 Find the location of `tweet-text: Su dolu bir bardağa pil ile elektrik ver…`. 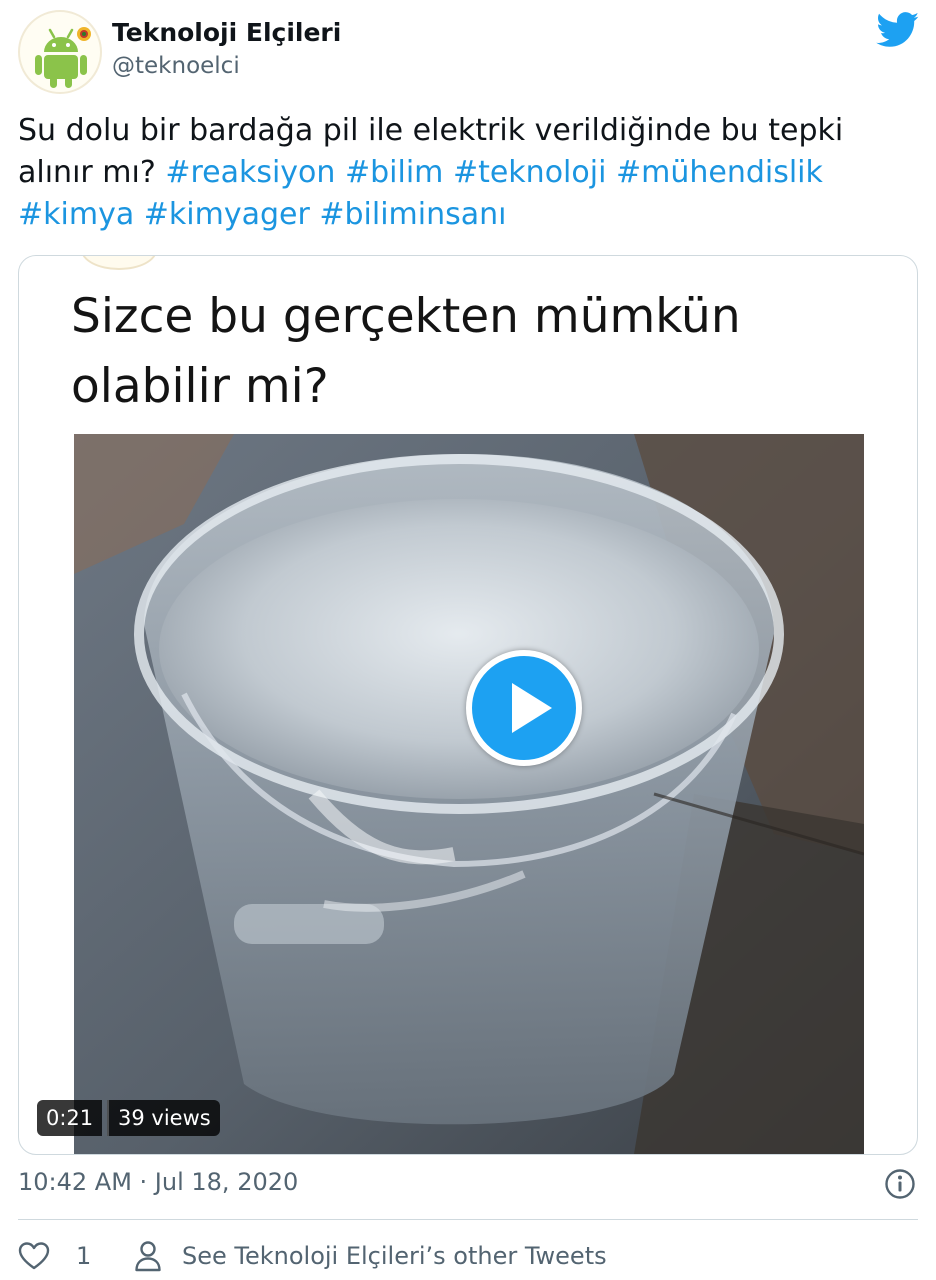

tweet-text: Su dolu bir bardağa pil ile elektrik ver… is located at coordinates (468, 173).